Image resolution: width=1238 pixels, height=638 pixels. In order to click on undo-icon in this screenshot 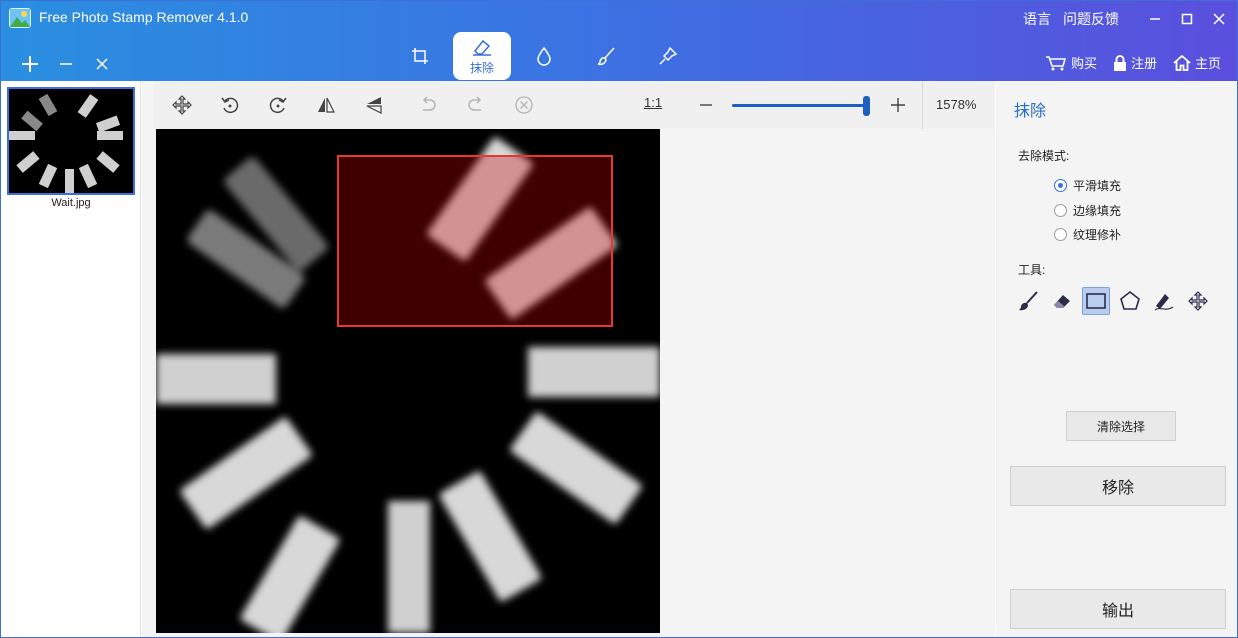, I will do `click(429, 103)`.